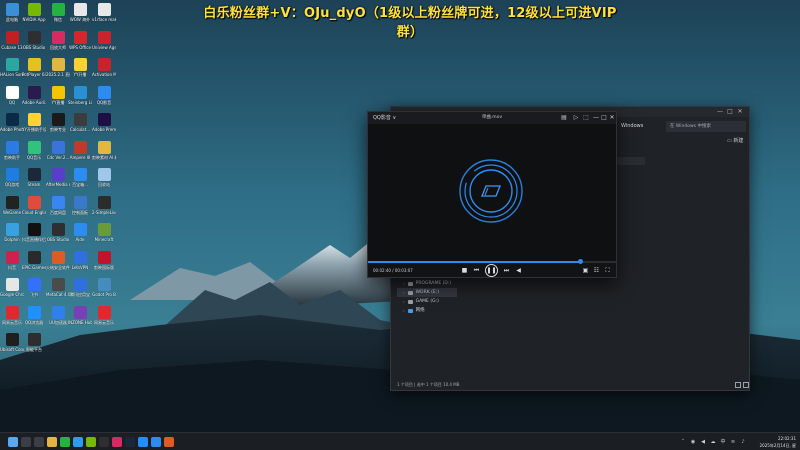 The width and height of the screenshot is (800, 450). I want to click on obs-icon, so click(104, 442).